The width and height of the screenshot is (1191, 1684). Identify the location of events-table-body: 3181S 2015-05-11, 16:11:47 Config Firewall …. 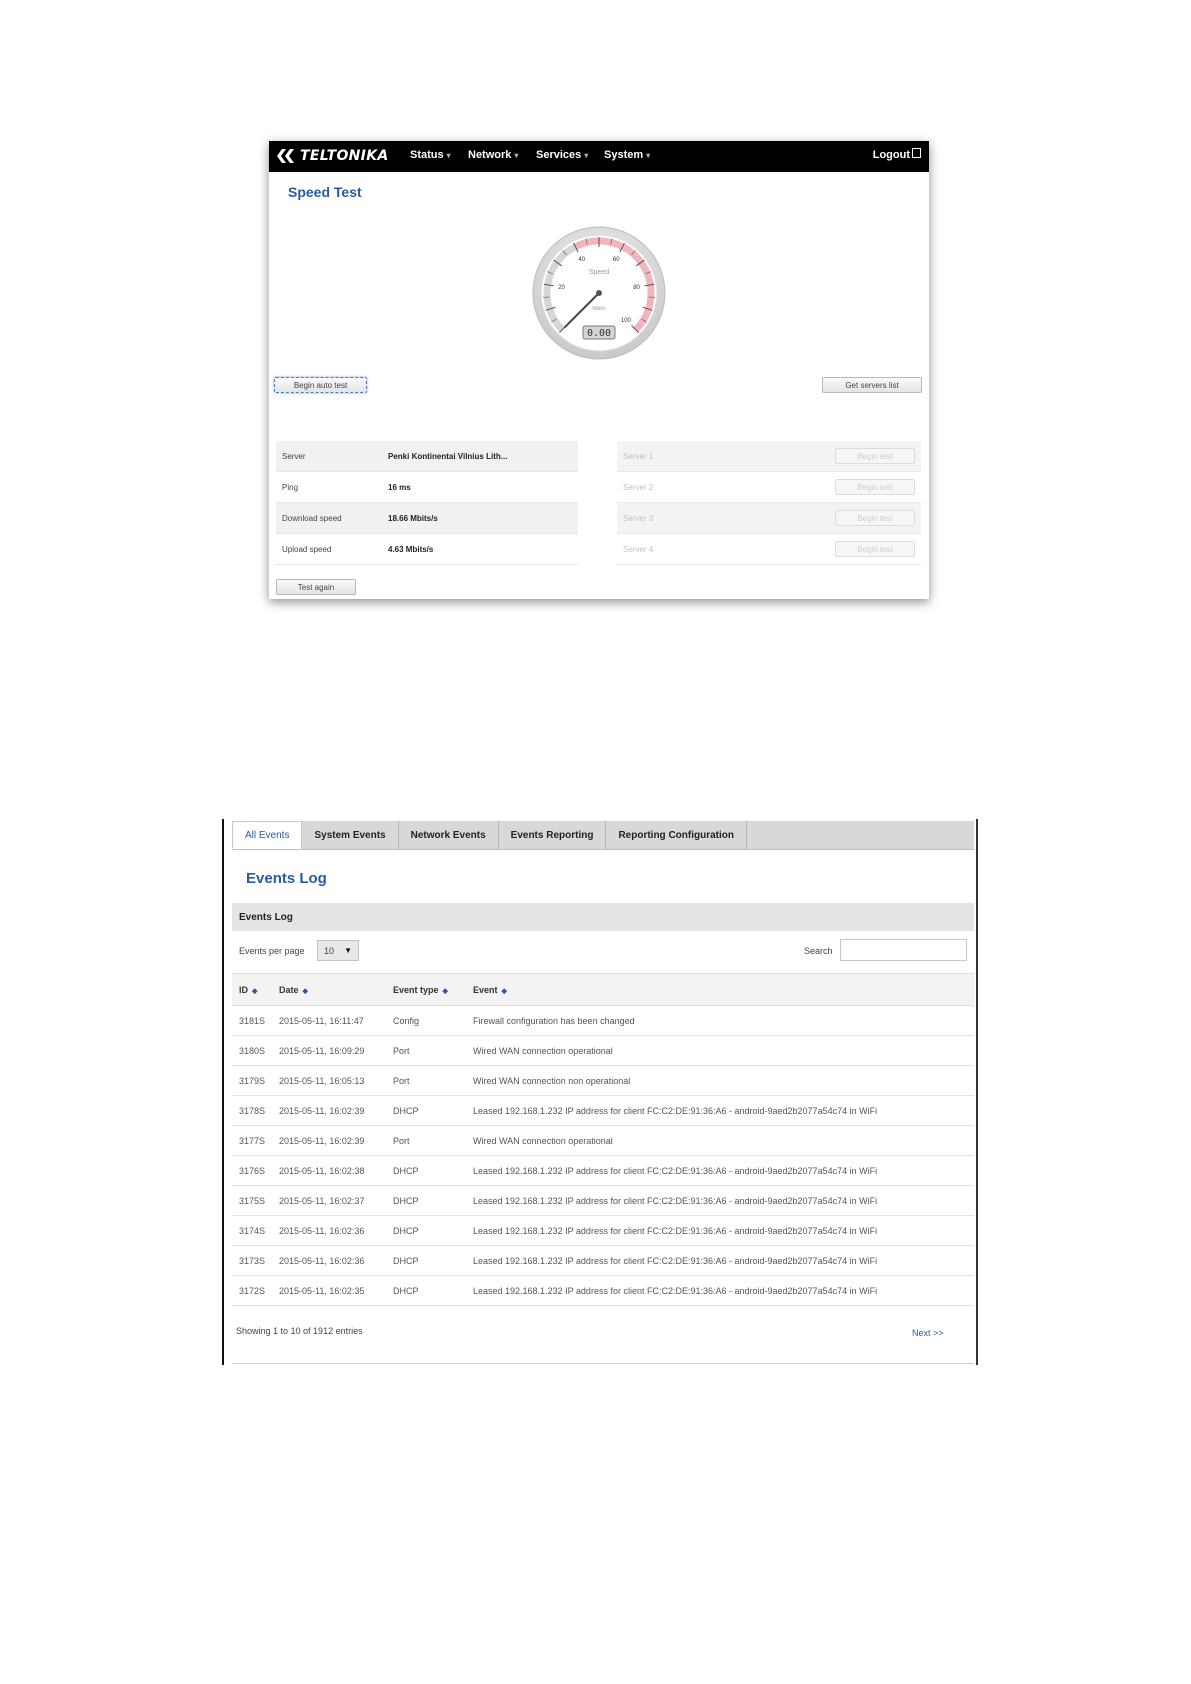
(603, 1156).